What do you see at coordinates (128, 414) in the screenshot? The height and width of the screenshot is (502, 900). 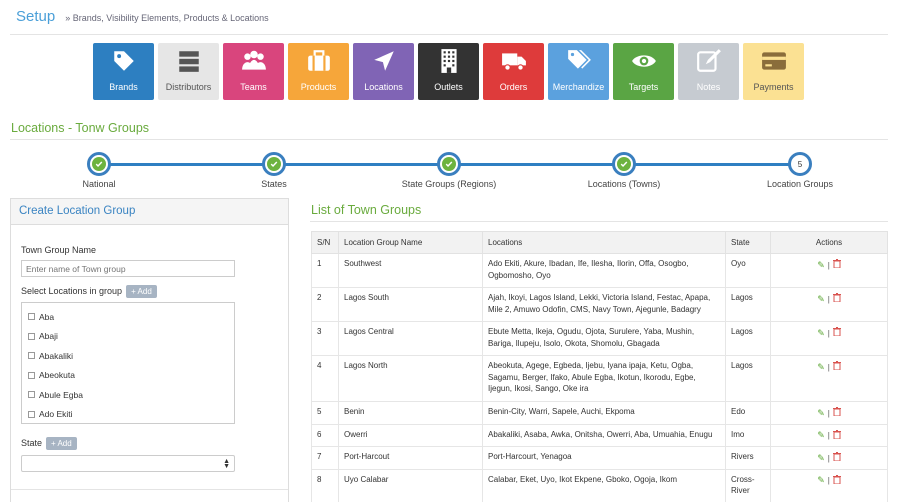 I see `location-option: Ado Ekiti` at bounding box center [128, 414].